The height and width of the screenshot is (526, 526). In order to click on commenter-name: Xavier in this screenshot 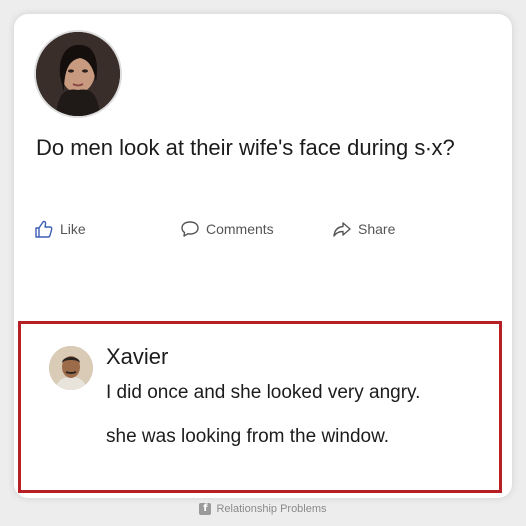, I will do `click(137, 357)`.